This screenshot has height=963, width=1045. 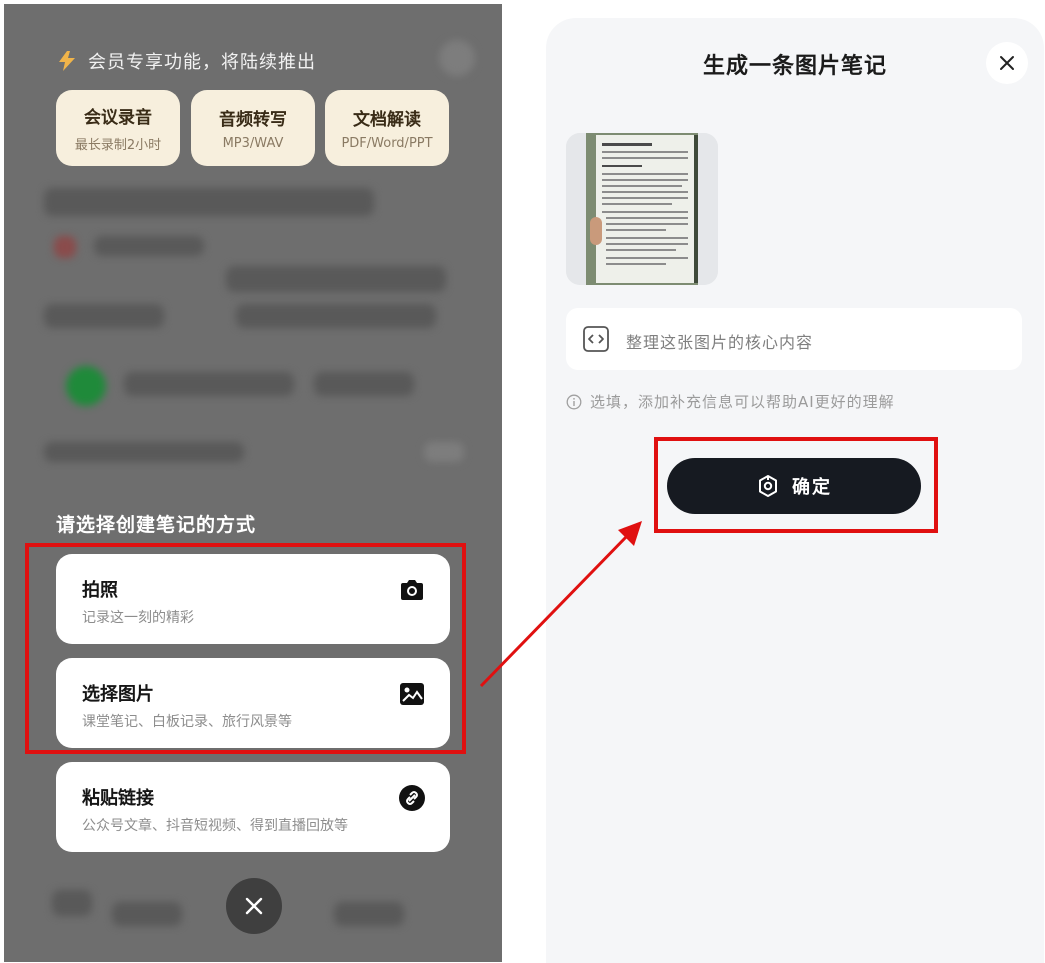 I want to click on feature-title: 会议录音, so click(x=118, y=118).